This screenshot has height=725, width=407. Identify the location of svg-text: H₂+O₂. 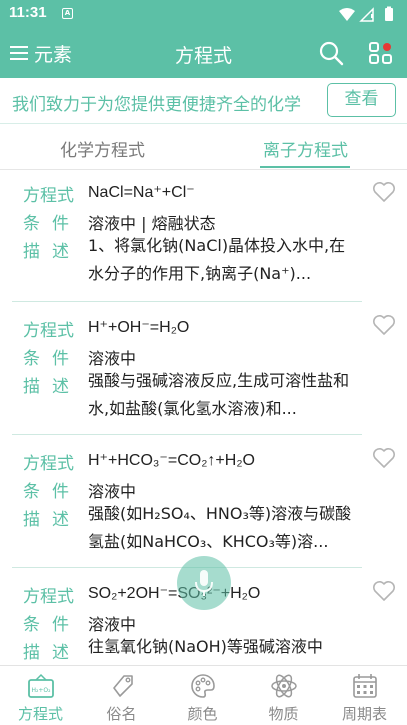
(41, 690).